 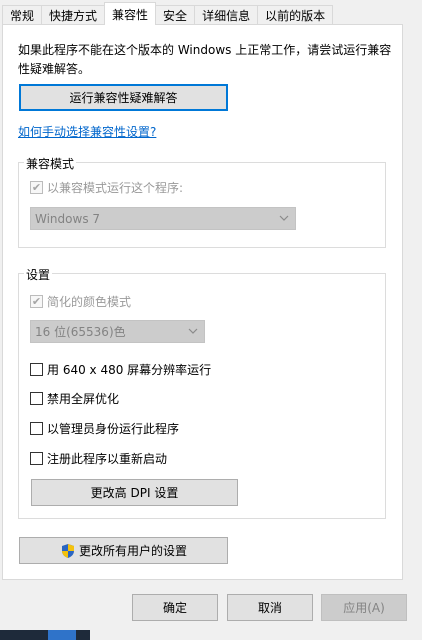 I want to click on register-restart-checkbox, so click(x=36, y=458).